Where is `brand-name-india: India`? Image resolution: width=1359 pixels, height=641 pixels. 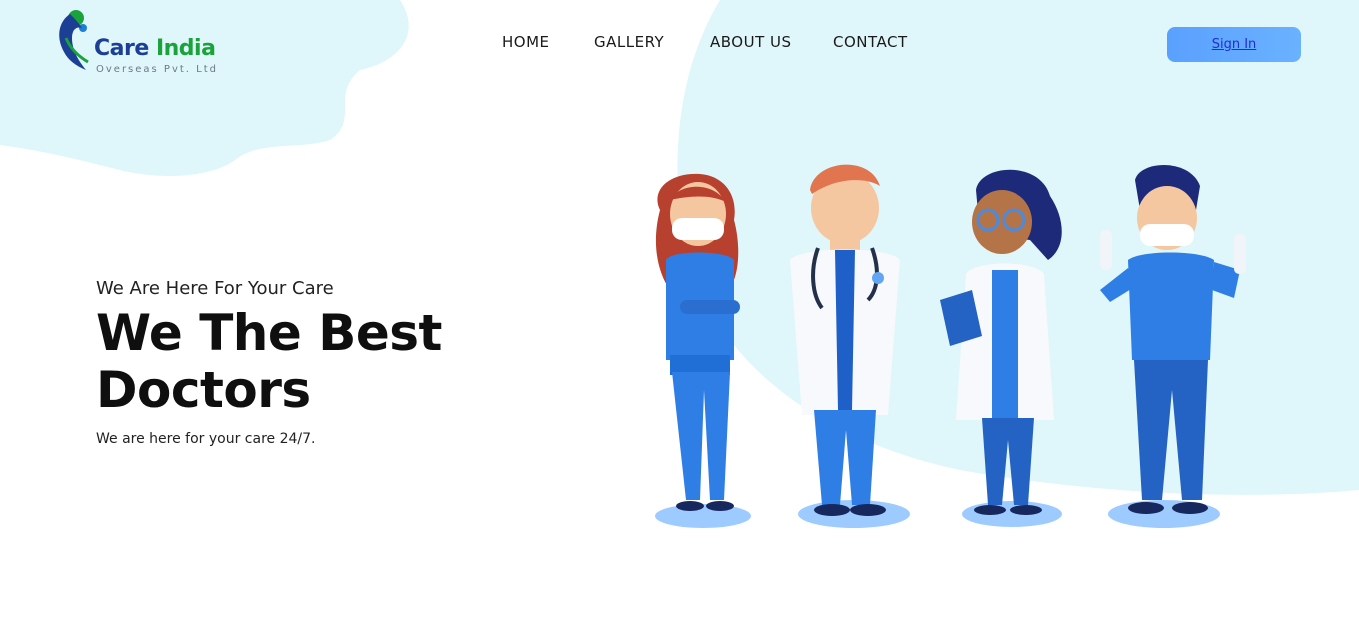 brand-name-india: India is located at coordinates (185, 48).